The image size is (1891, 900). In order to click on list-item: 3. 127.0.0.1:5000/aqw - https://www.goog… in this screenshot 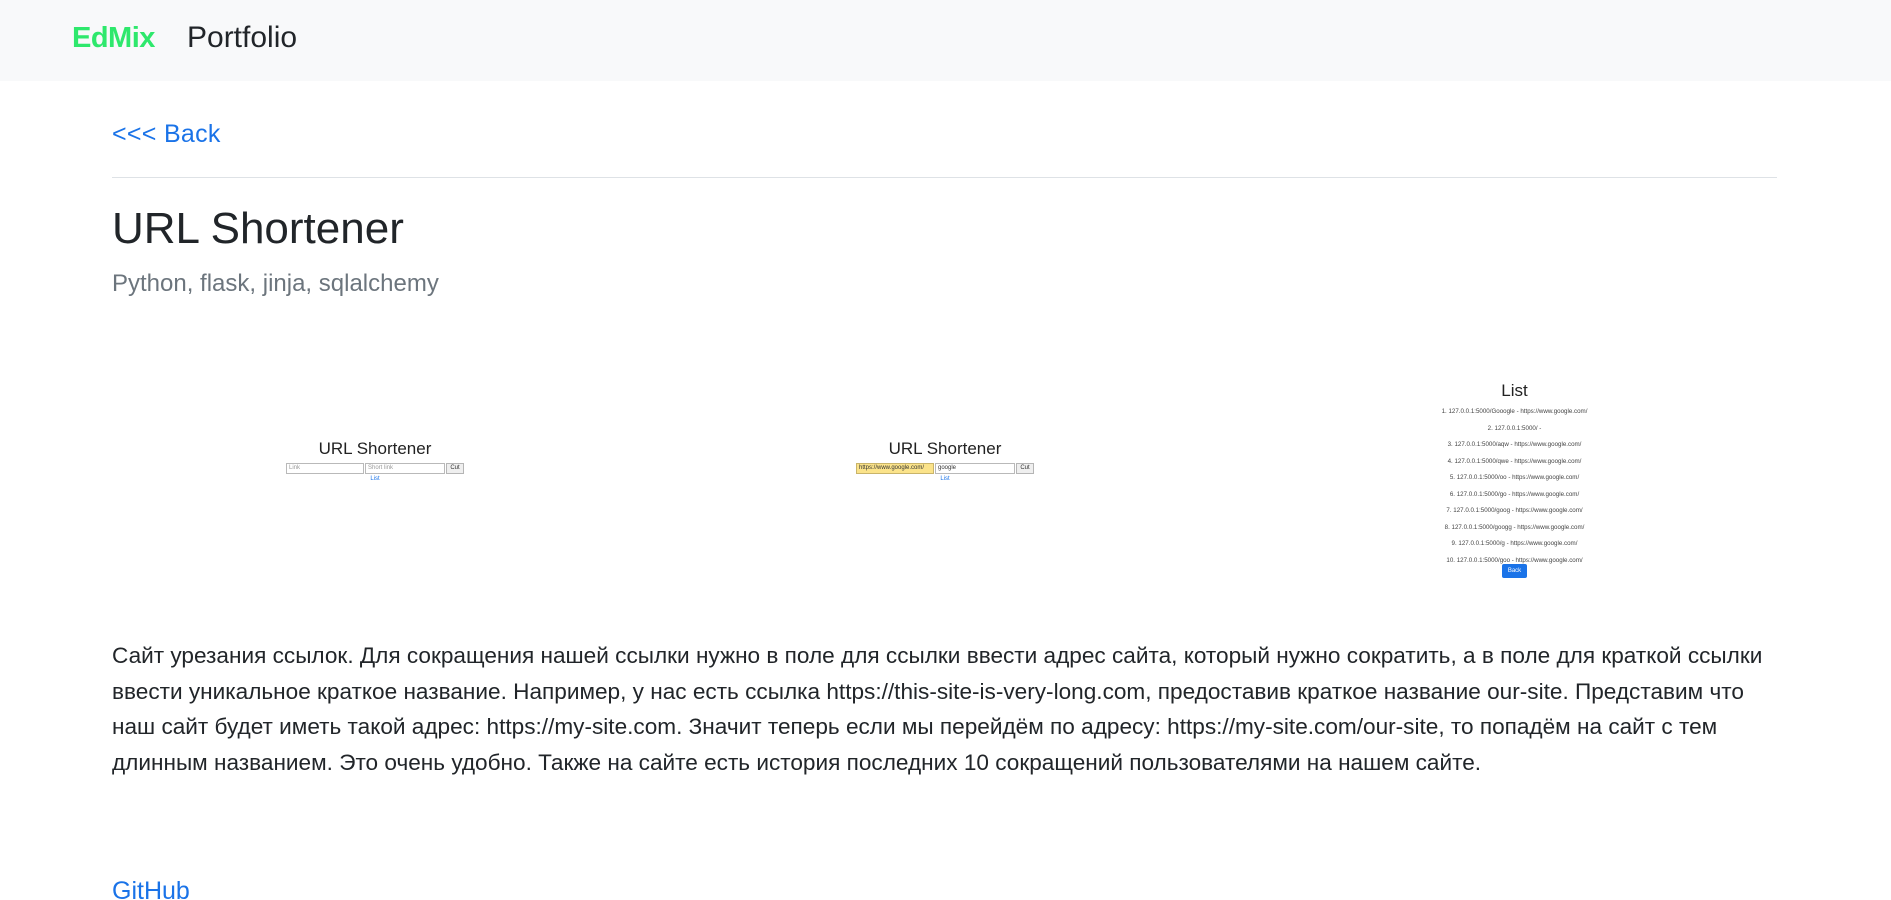, I will do `click(1514, 444)`.